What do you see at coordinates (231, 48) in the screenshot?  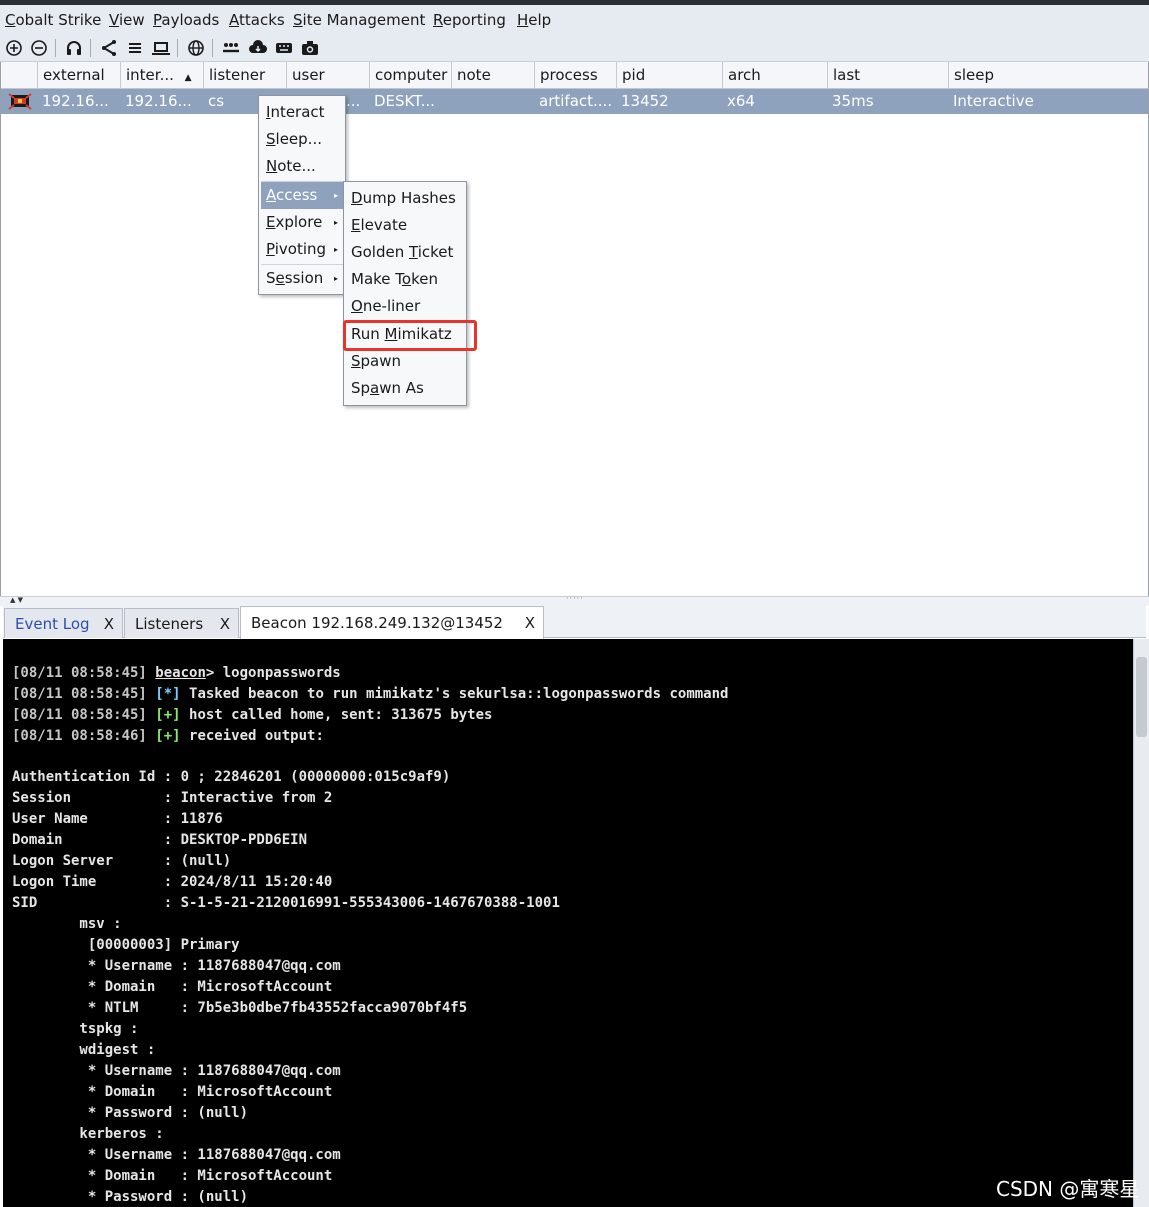 I see `credentials-icon` at bounding box center [231, 48].